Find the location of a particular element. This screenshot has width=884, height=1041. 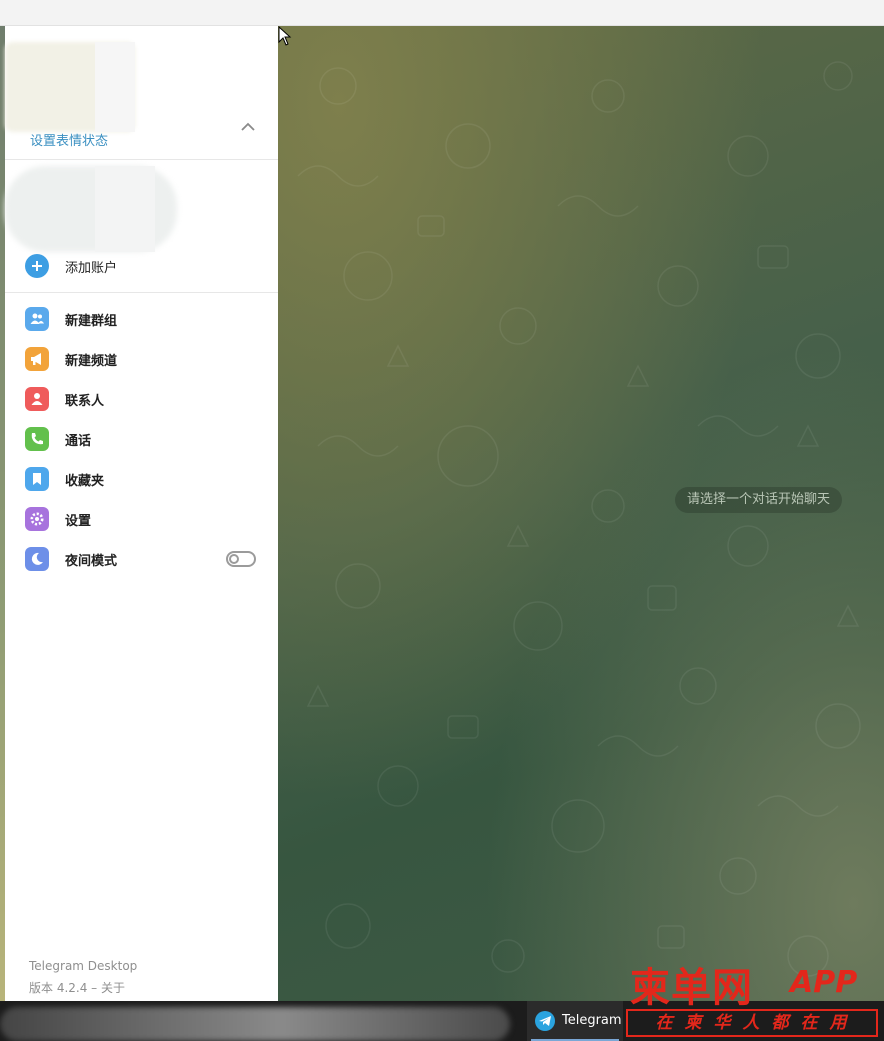

menu-item-label: 联系人 is located at coordinates (85, 401).